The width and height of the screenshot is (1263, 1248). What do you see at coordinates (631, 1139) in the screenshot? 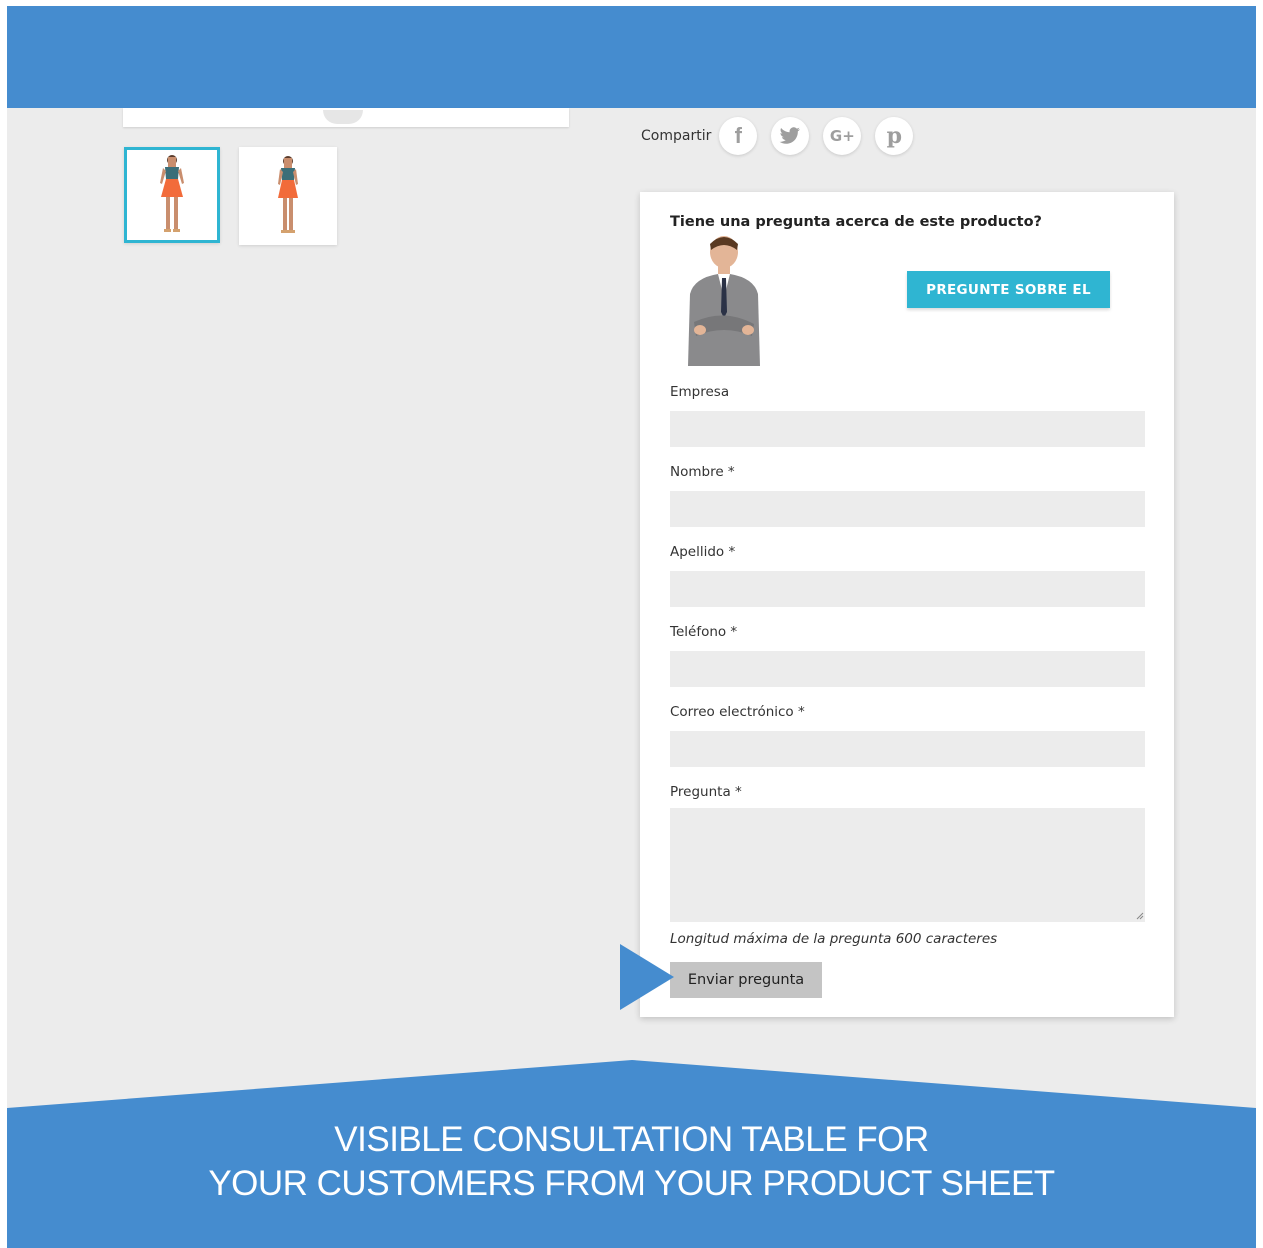
I see `banner-line-1: VISIBLE CONSULTATION TABLE FOR` at bounding box center [631, 1139].